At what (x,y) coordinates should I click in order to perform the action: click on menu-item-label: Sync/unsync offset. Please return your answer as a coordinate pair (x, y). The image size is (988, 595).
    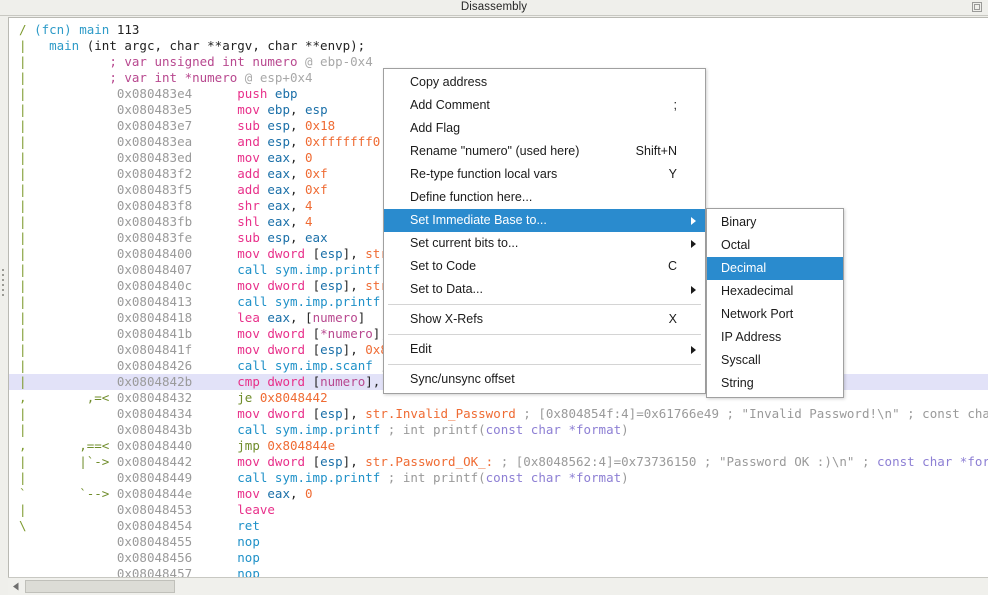
    Looking at the image, I should click on (462, 379).